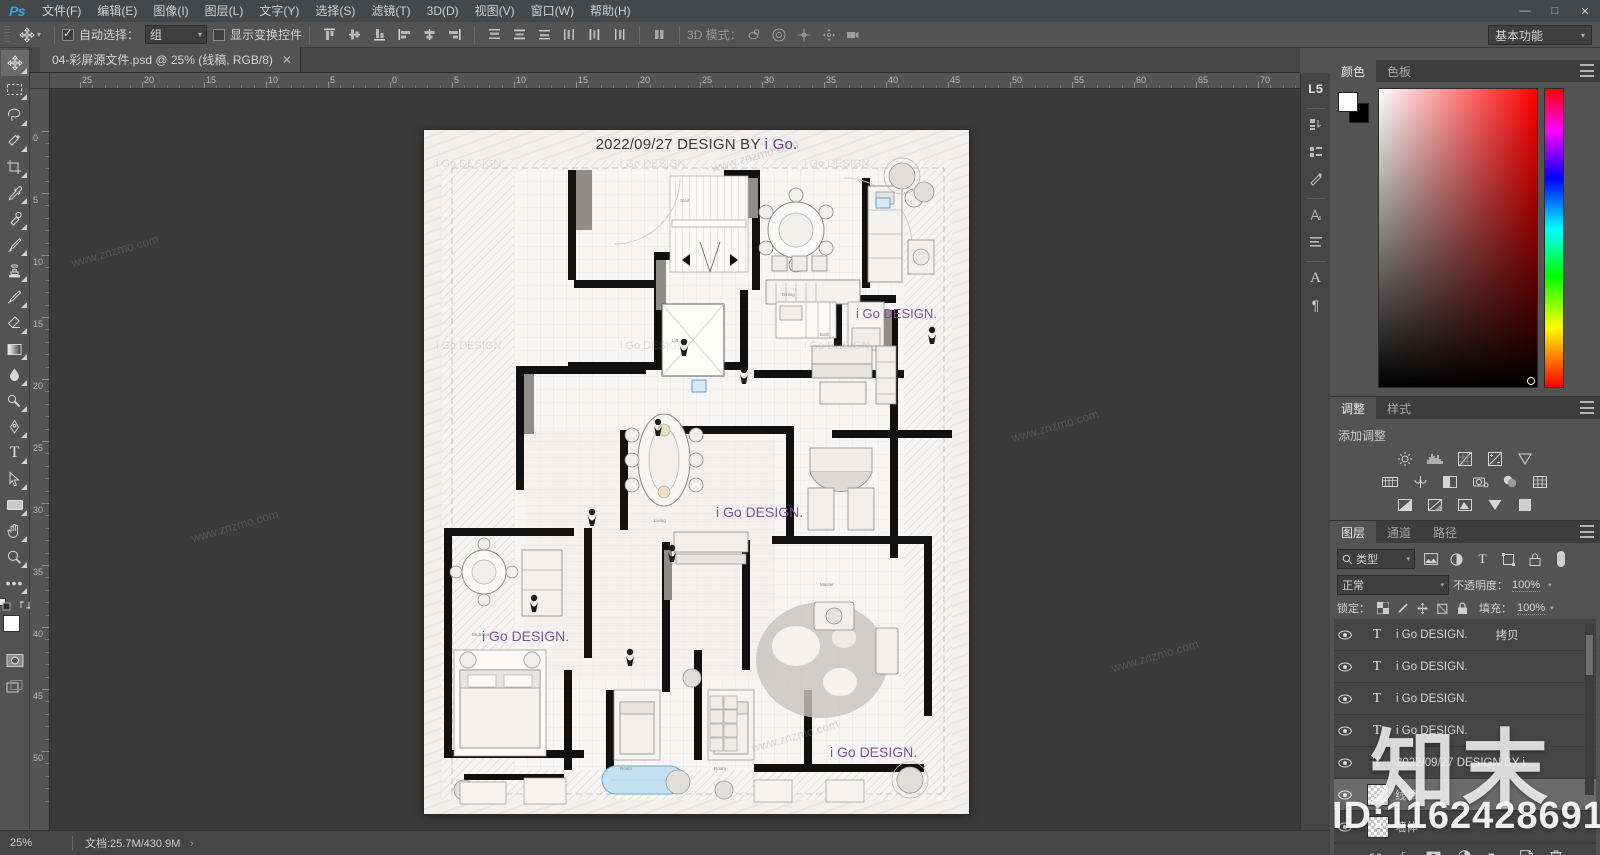 The height and width of the screenshot is (855, 1600). What do you see at coordinates (15, 349) in the screenshot?
I see `gradient-tool` at bounding box center [15, 349].